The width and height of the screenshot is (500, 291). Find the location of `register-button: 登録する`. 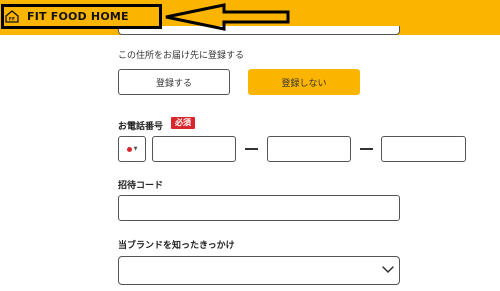

register-button: 登録する is located at coordinates (174, 82).